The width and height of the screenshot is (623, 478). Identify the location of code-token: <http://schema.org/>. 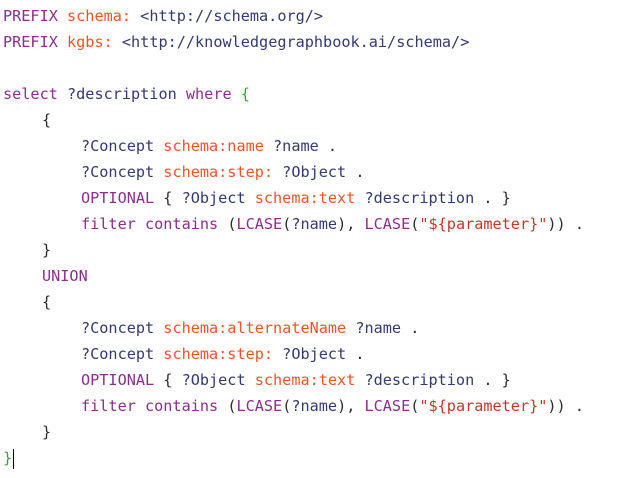
(232, 16).